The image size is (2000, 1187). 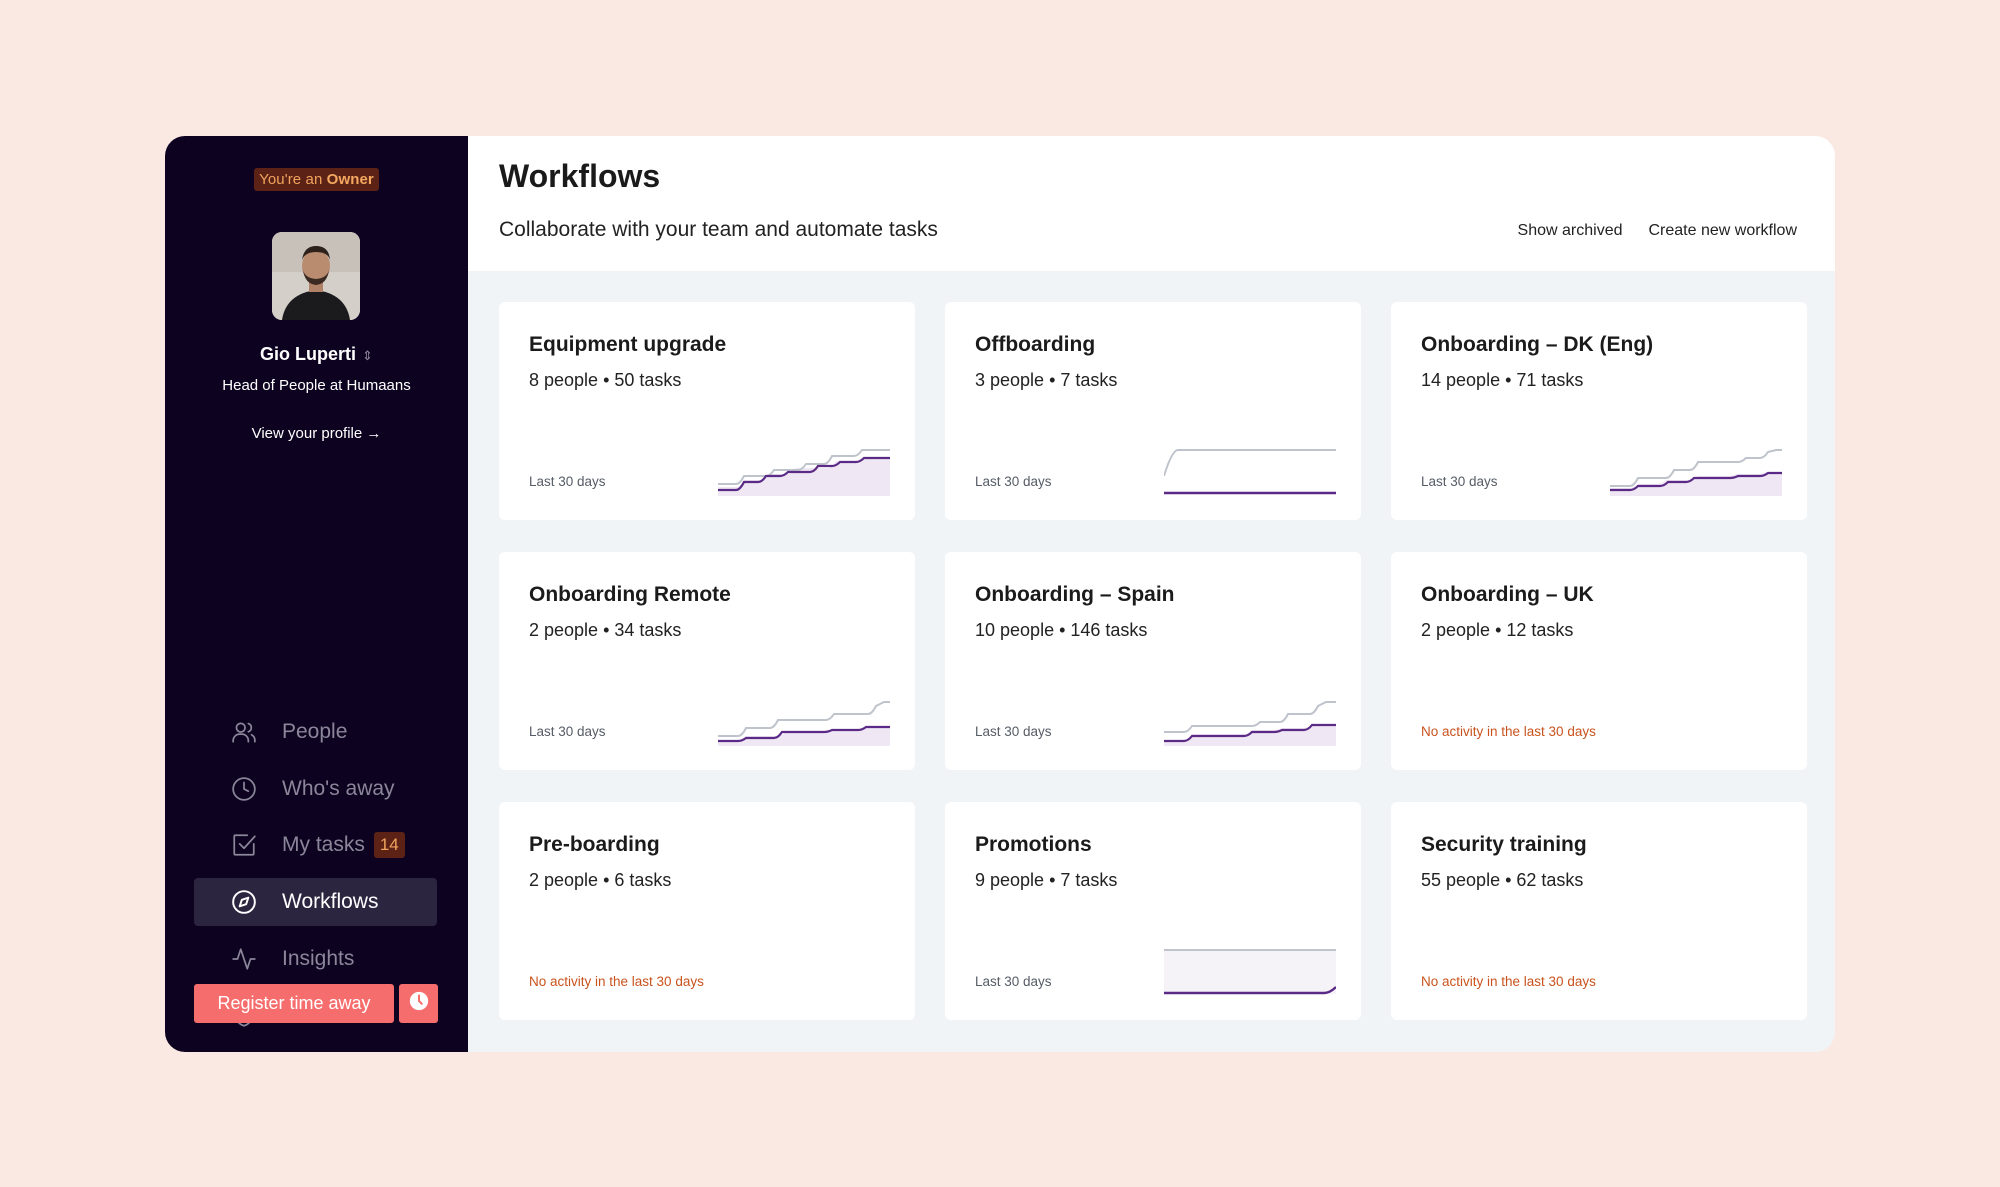 I want to click on role-badge: You're an Owner, so click(x=316, y=179).